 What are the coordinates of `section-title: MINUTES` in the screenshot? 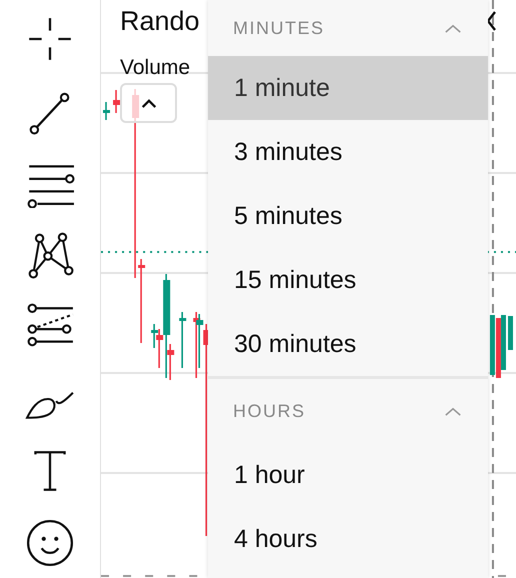 It's located at (278, 28).